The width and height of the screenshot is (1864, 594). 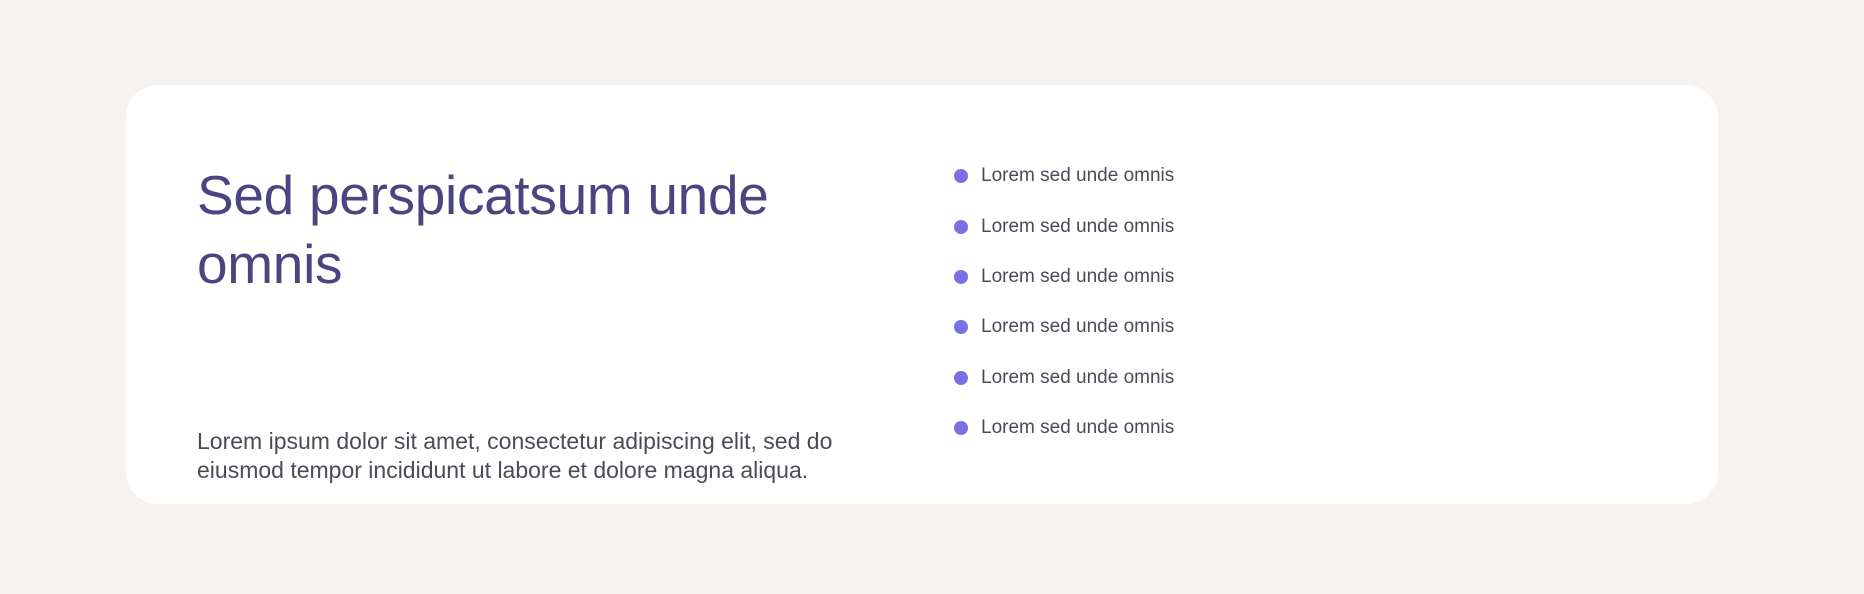 What do you see at coordinates (483, 229) in the screenshot?
I see `hero-title: Sed perspicatsum unde omnis` at bounding box center [483, 229].